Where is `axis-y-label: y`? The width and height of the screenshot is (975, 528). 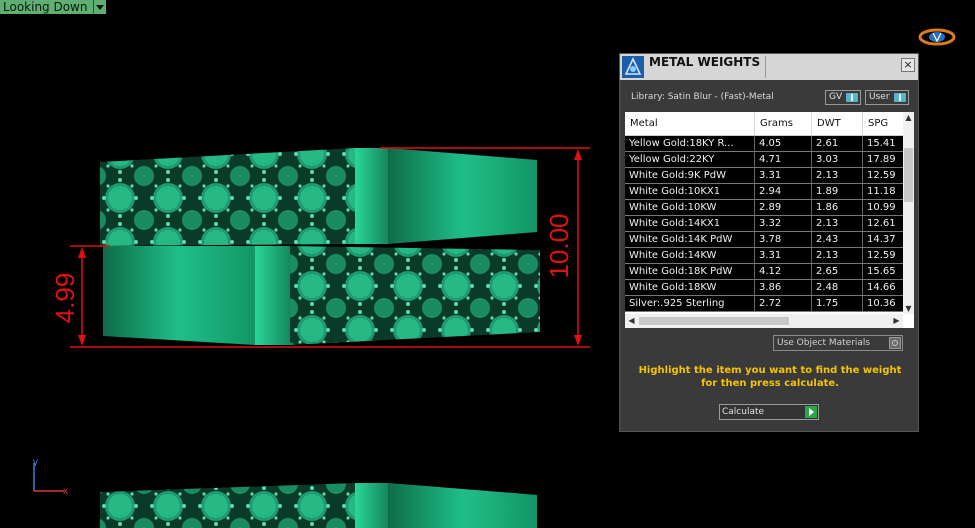 axis-y-label: y is located at coordinates (35, 462).